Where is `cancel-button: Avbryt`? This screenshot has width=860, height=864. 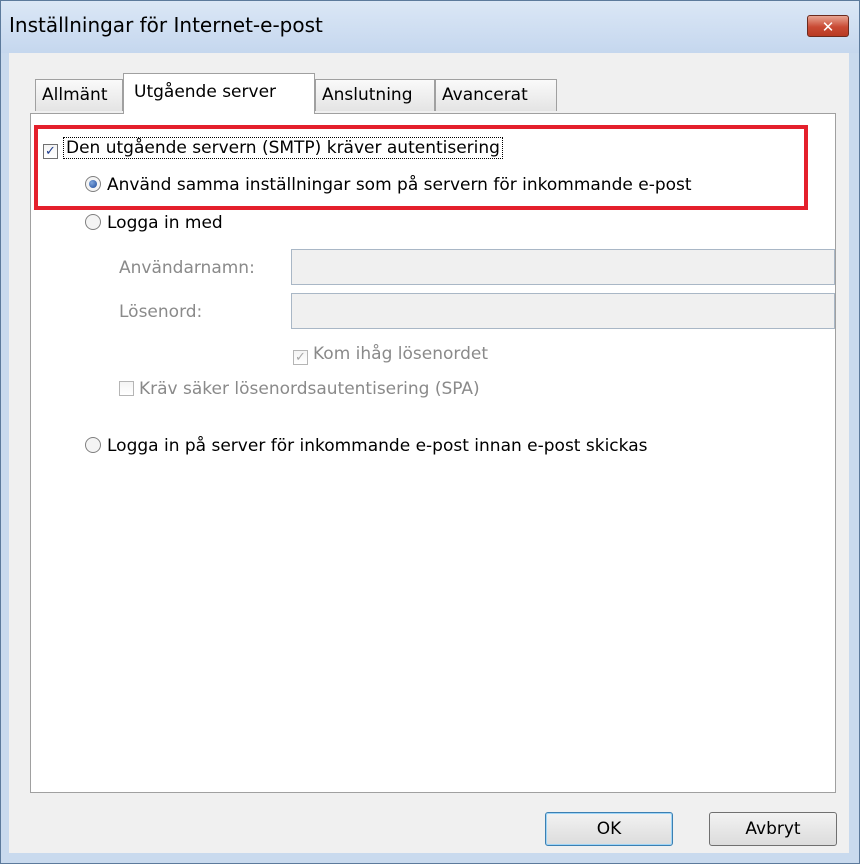
cancel-button: Avbryt is located at coordinates (773, 829).